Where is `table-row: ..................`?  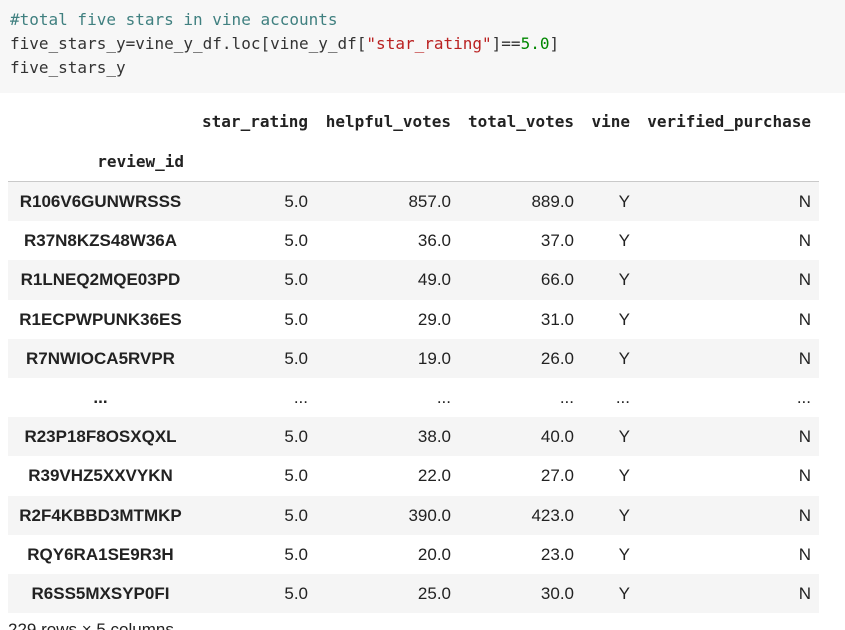 table-row: .................. is located at coordinates (413, 397).